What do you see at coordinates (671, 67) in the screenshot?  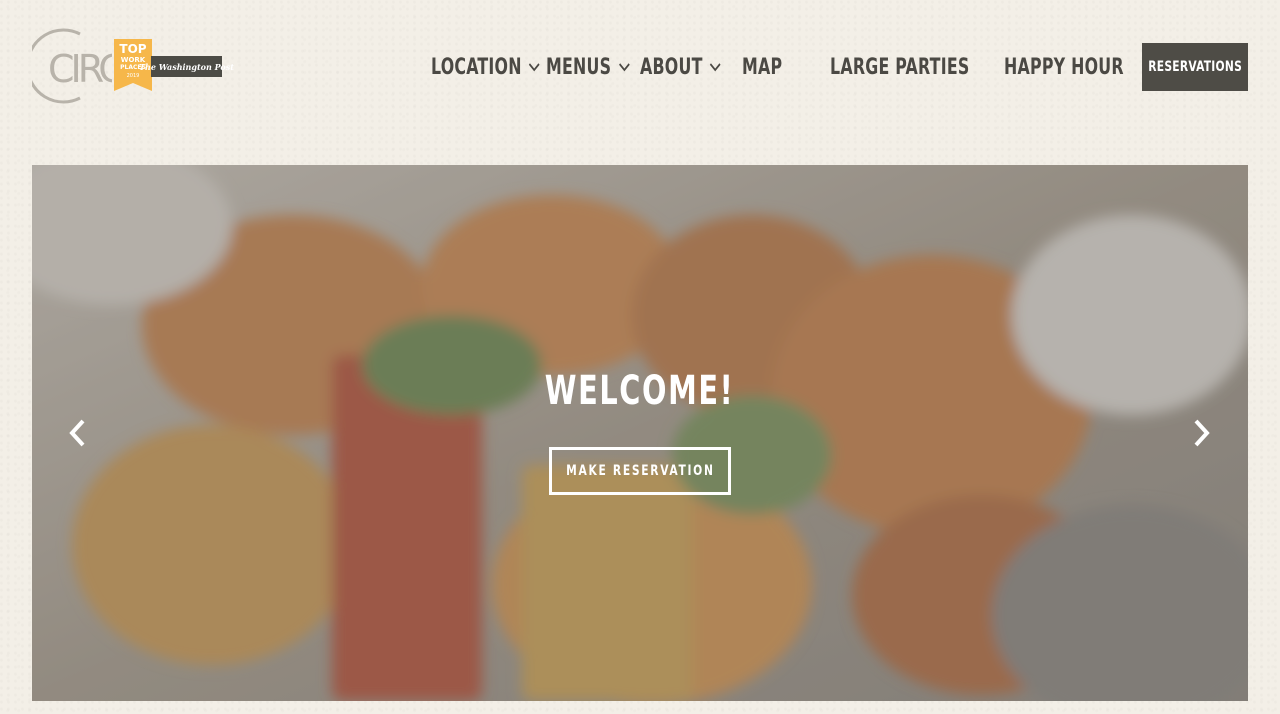 I see `nav-item-label: ABOUT` at bounding box center [671, 67].